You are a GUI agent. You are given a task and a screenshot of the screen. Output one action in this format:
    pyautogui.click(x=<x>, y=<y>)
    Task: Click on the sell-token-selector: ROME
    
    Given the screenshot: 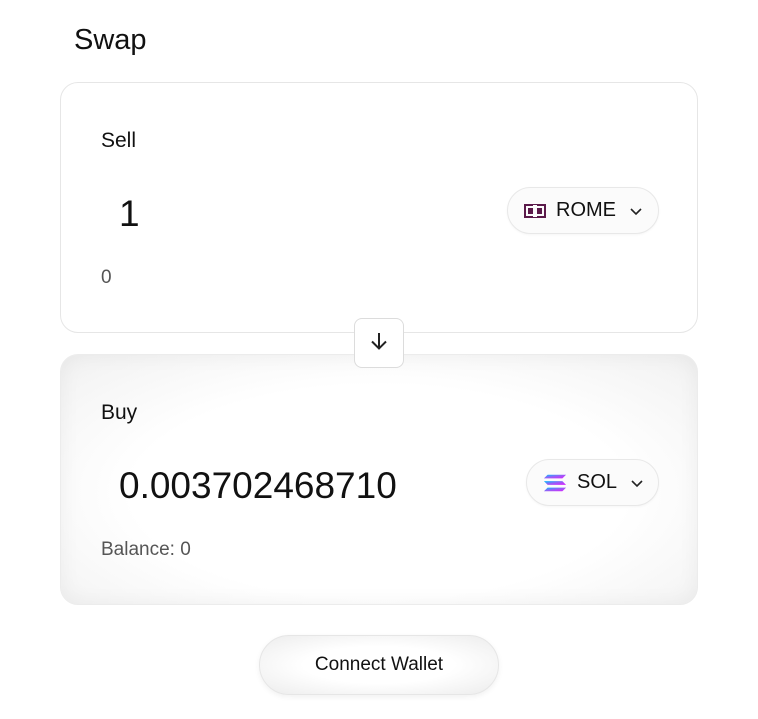 What is the action you would take?
    pyautogui.click(x=583, y=210)
    